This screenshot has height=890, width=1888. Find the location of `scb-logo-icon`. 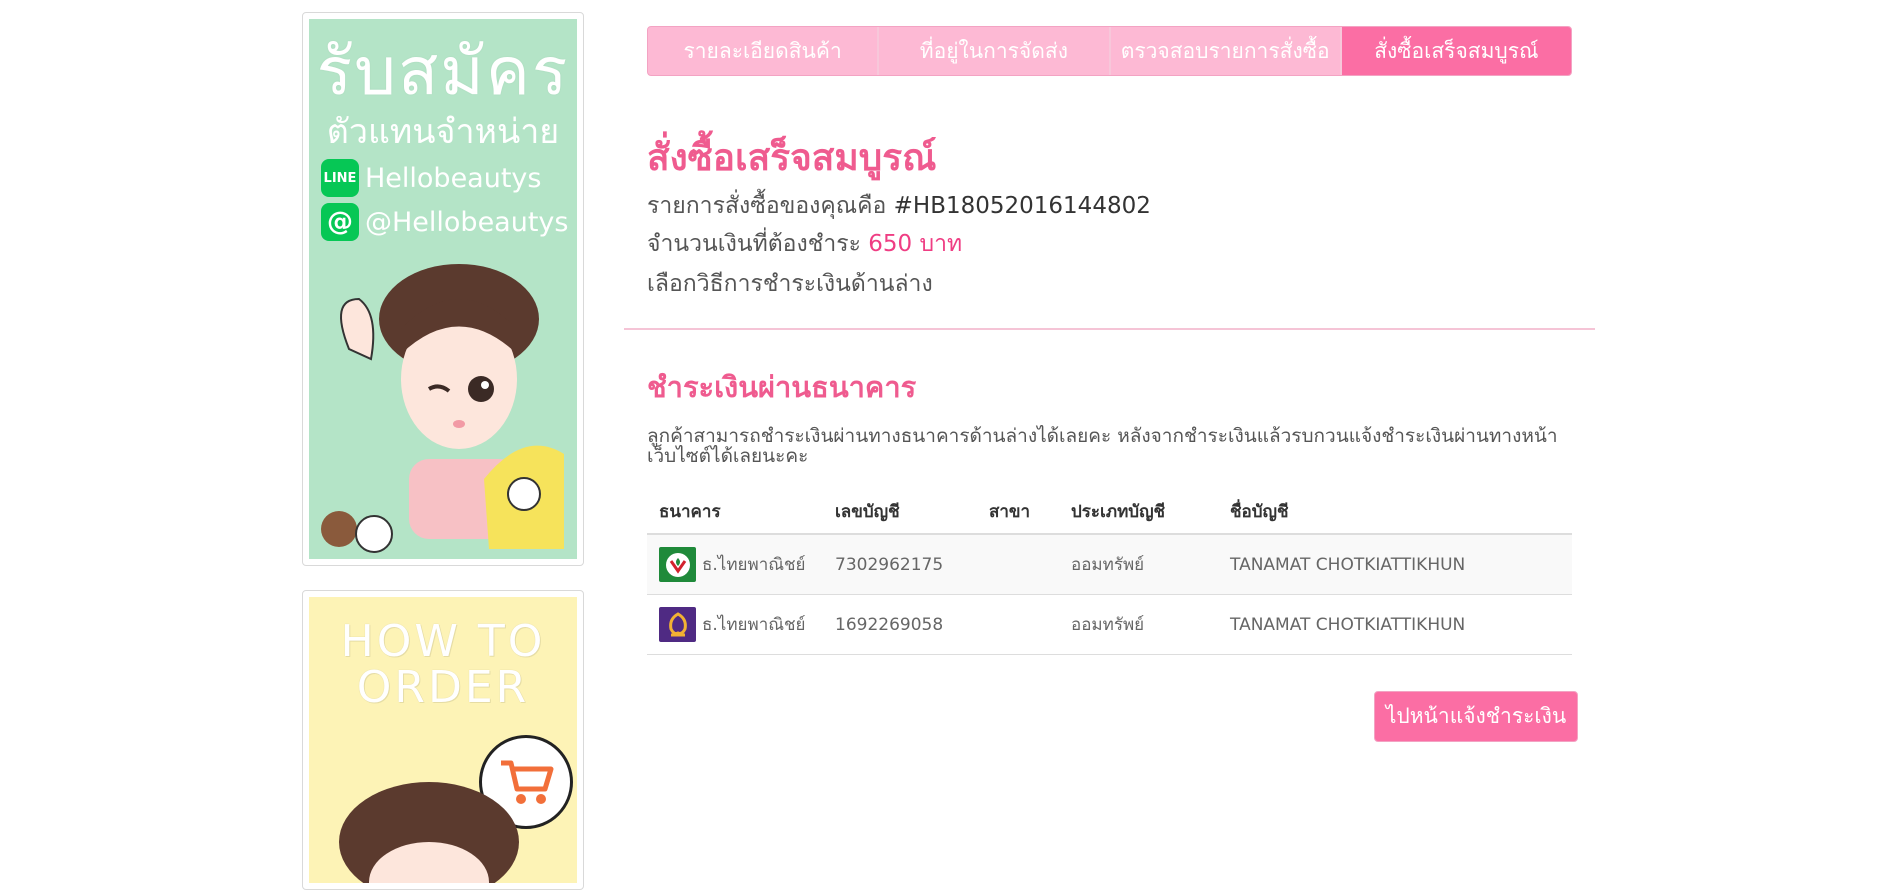

scb-logo-icon is located at coordinates (677, 624).